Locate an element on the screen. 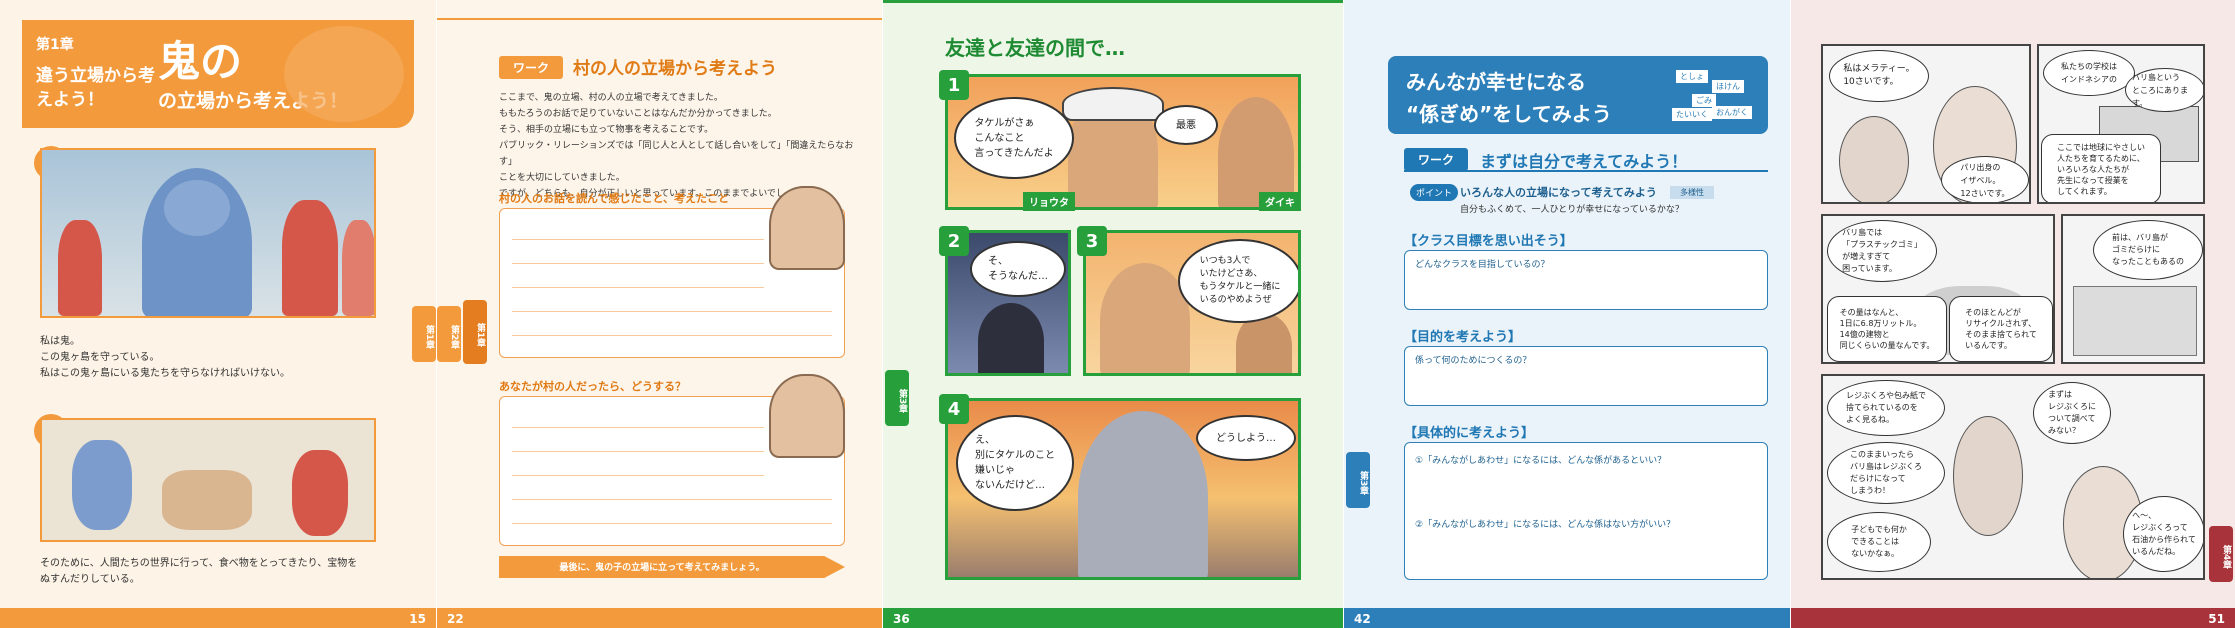 The width and height of the screenshot is (2235, 628). villagers is located at coordinates (207, 500).